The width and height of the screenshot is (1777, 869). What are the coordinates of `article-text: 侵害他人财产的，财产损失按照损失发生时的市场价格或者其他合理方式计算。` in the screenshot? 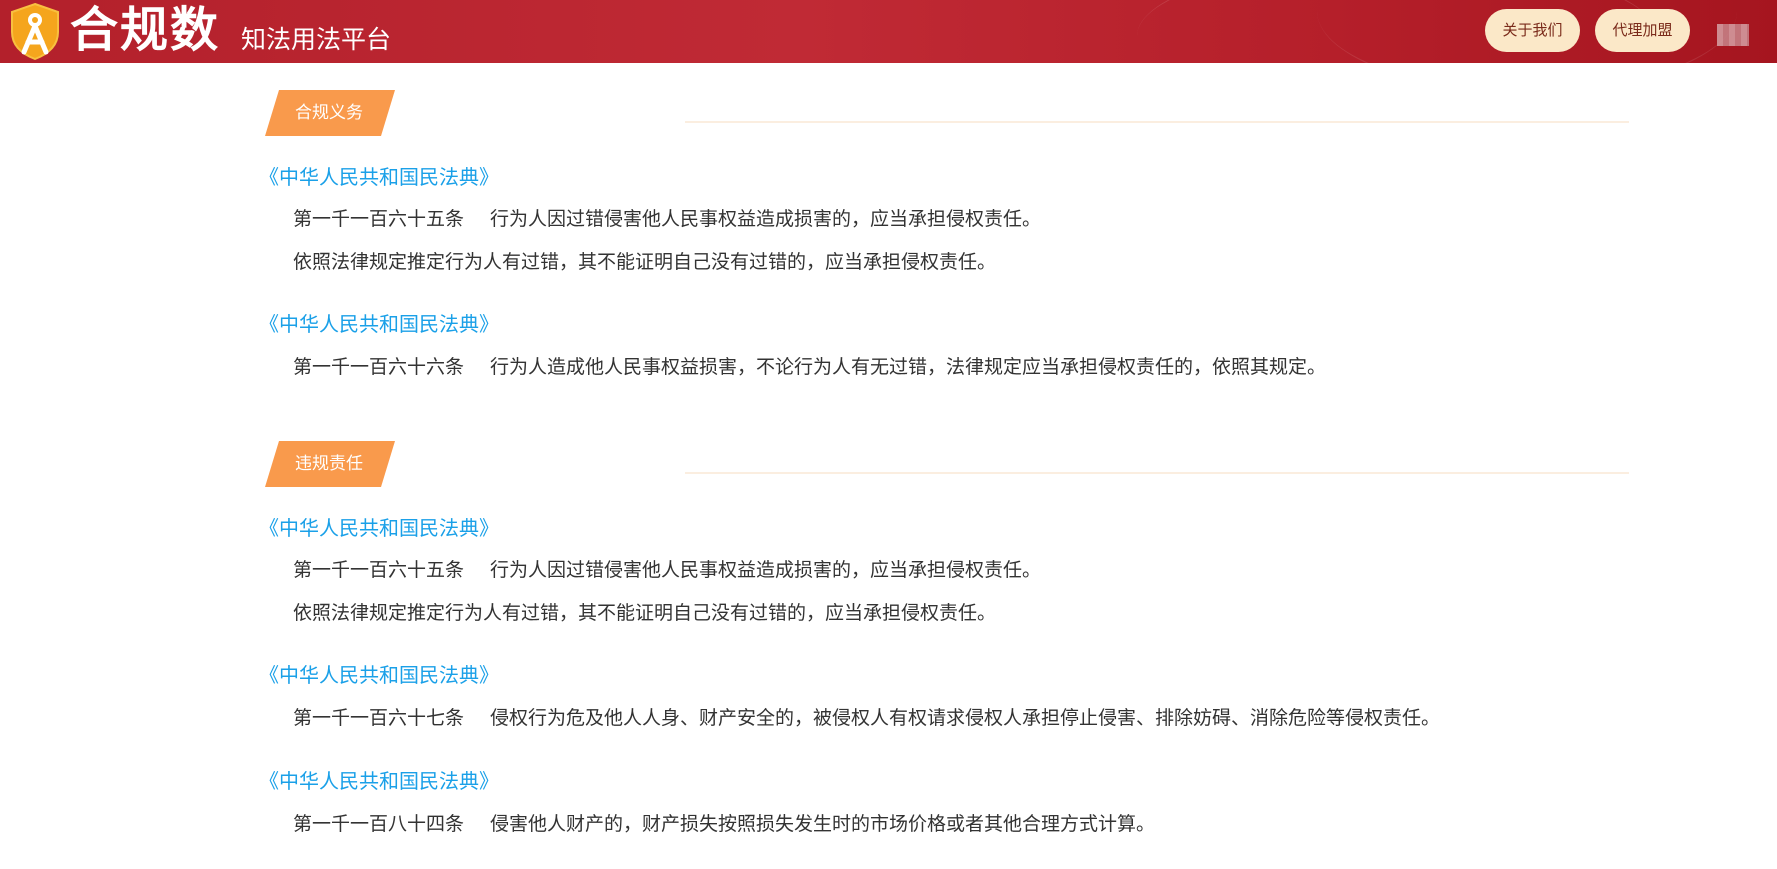 It's located at (823, 824).